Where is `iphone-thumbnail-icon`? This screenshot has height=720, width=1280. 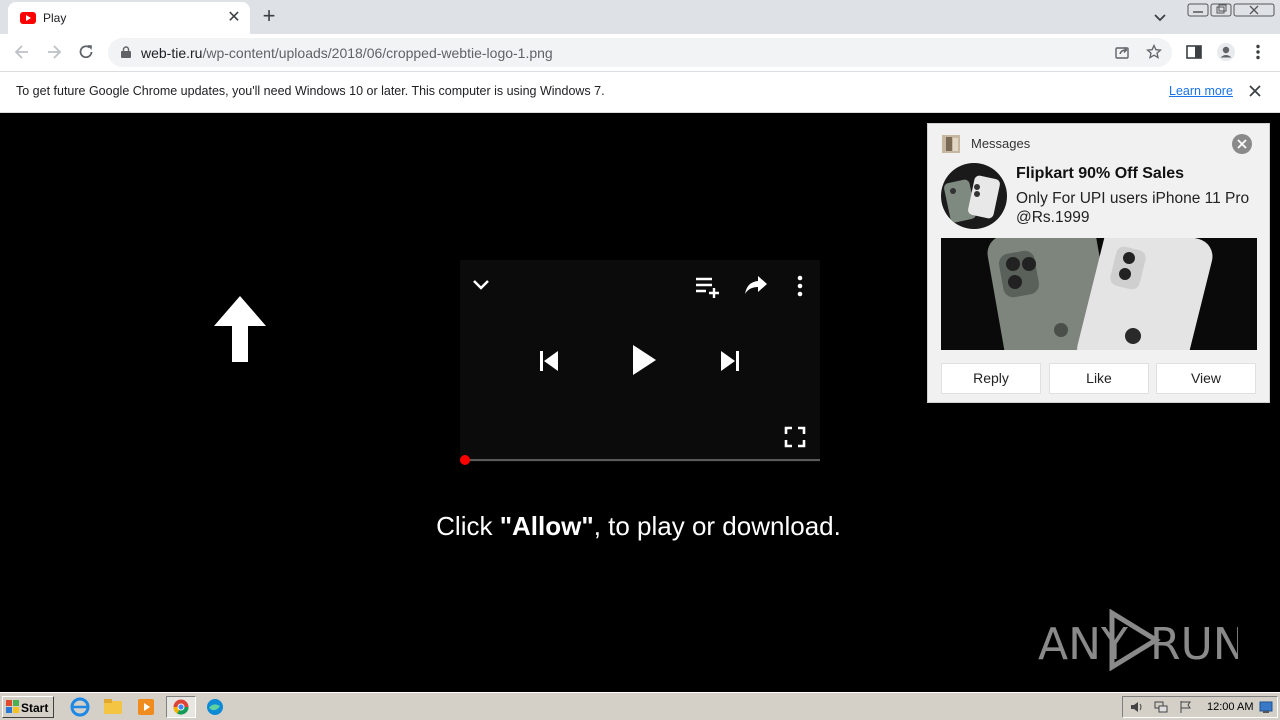
iphone-thumbnail-icon is located at coordinates (972, 199).